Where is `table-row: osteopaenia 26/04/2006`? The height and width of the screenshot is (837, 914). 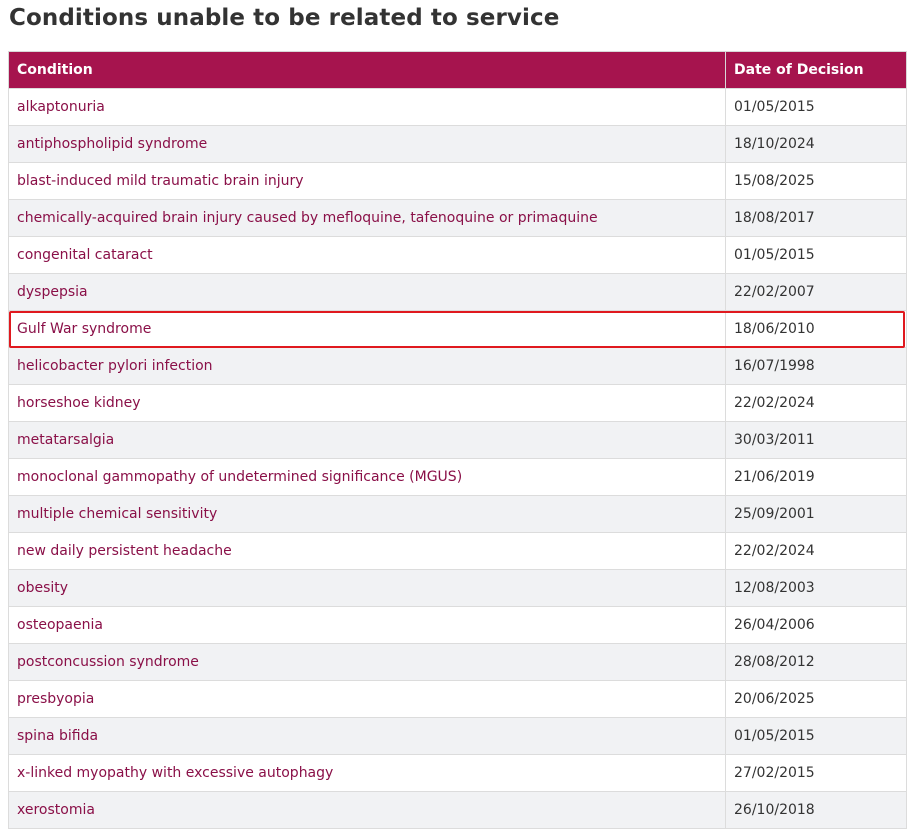 table-row: osteopaenia 26/04/2006 is located at coordinates (457, 625).